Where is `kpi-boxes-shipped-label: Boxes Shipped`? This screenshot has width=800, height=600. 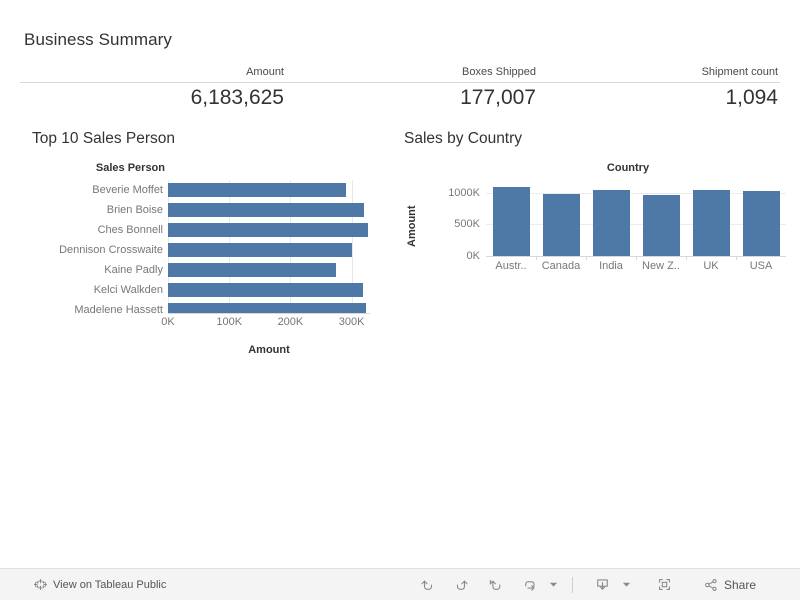 kpi-boxes-shipped-label: Boxes Shipped is located at coordinates (499, 72).